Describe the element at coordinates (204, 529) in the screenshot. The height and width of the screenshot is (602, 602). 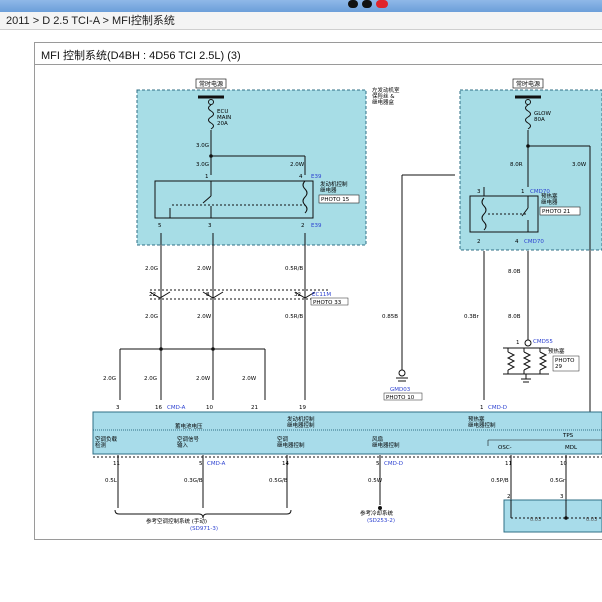
I see `ref-ac-code: (SD971-3)` at that location.